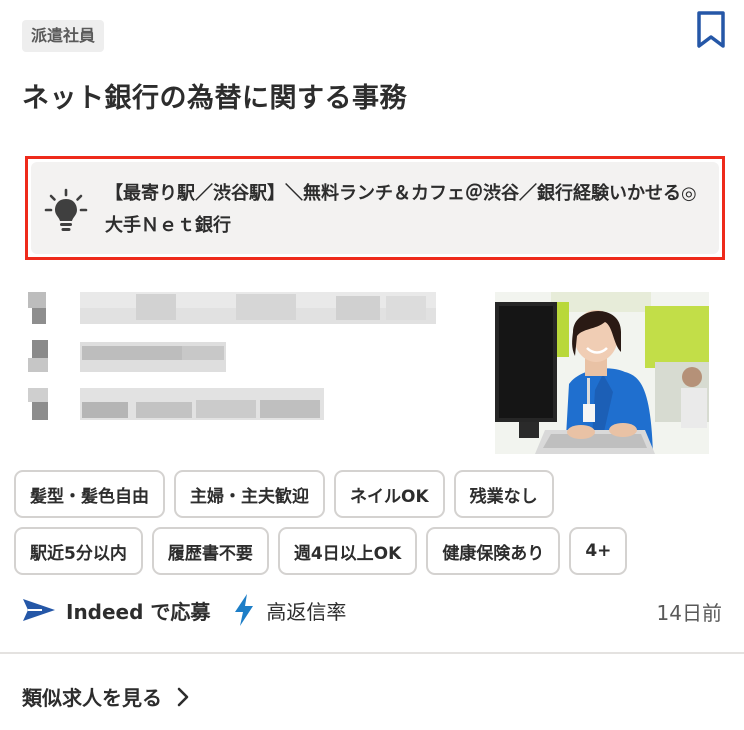  Describe the element at coordinates (493, 551) in the screenshot. I see `tag-chip: 健康保険あり` at that location.